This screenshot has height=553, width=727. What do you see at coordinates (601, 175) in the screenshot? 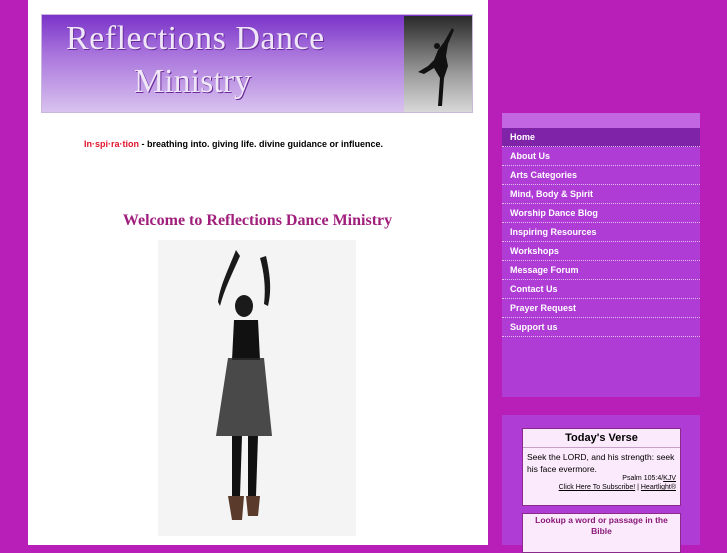
I see `nav-item-arts-categories: Arts Categories` at bounding box center [601, 175].